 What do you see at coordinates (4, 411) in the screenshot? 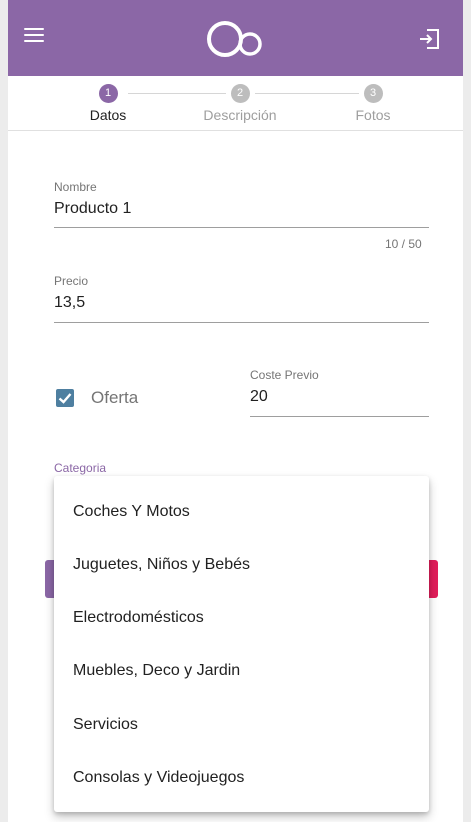
I see `left-edge` at bounding box center [4, 411].